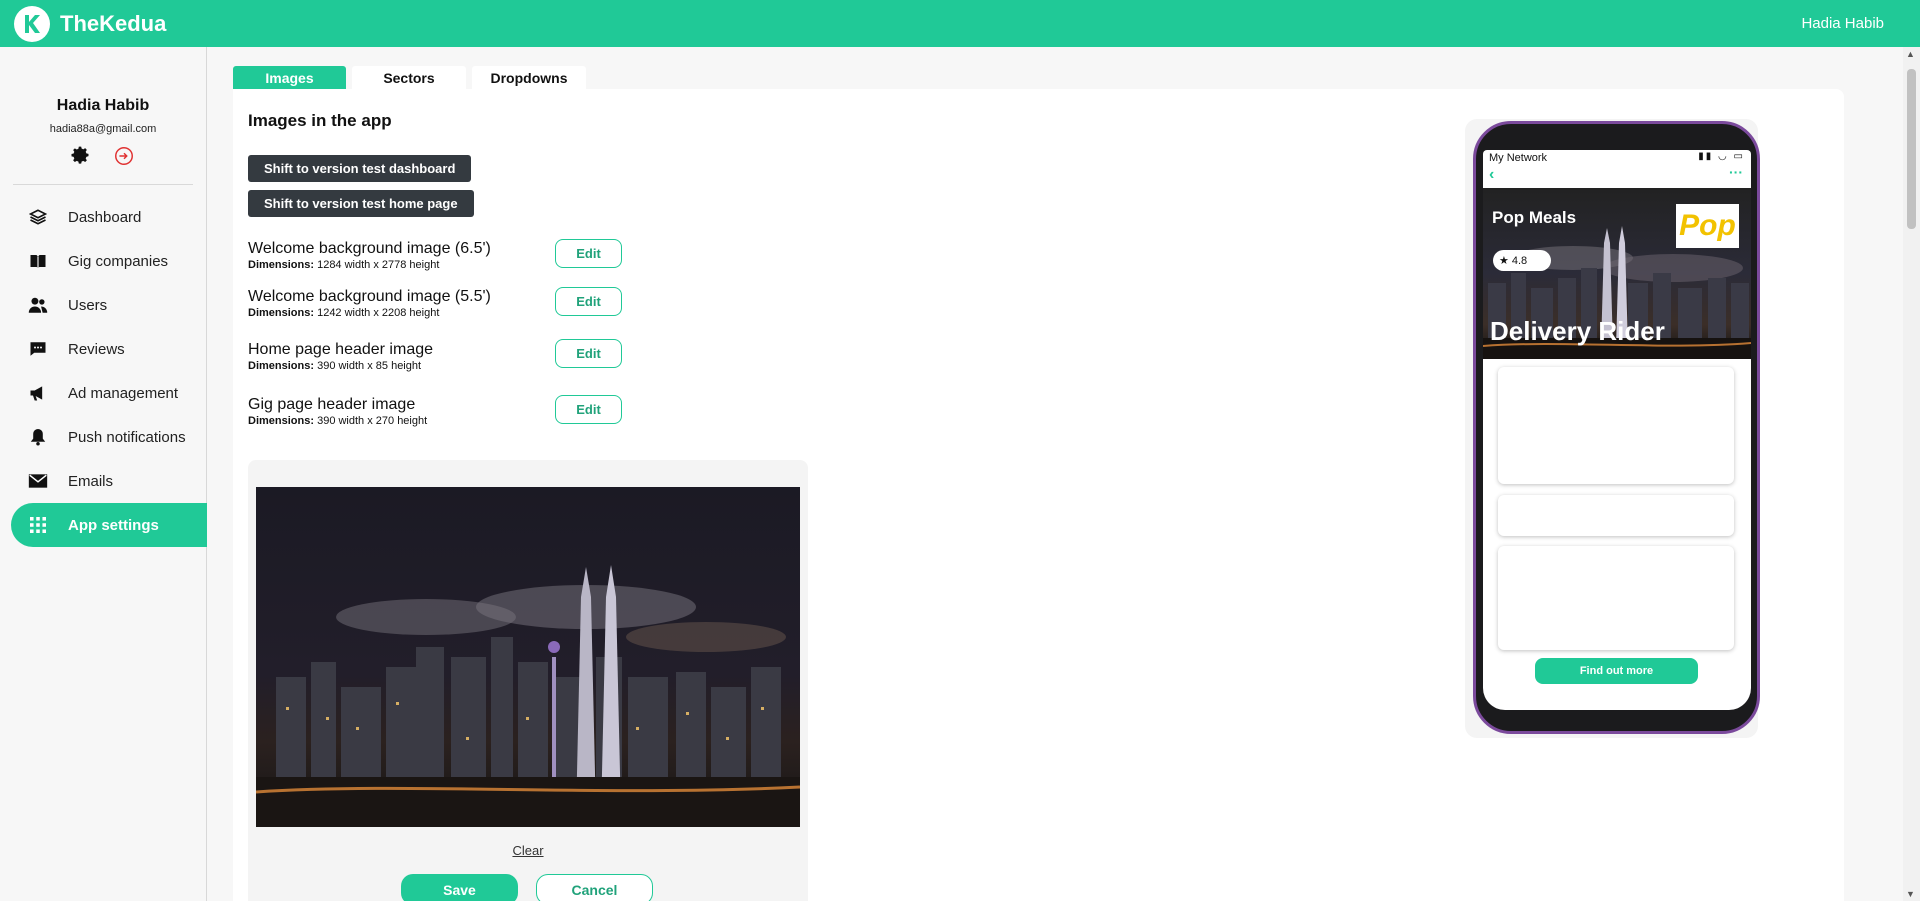 The width and height of the screenshot is (1920, 901). Describe the element at coordinates (1534, 217) in the screenshot. I see `company-name: Pop Meals` at that location.